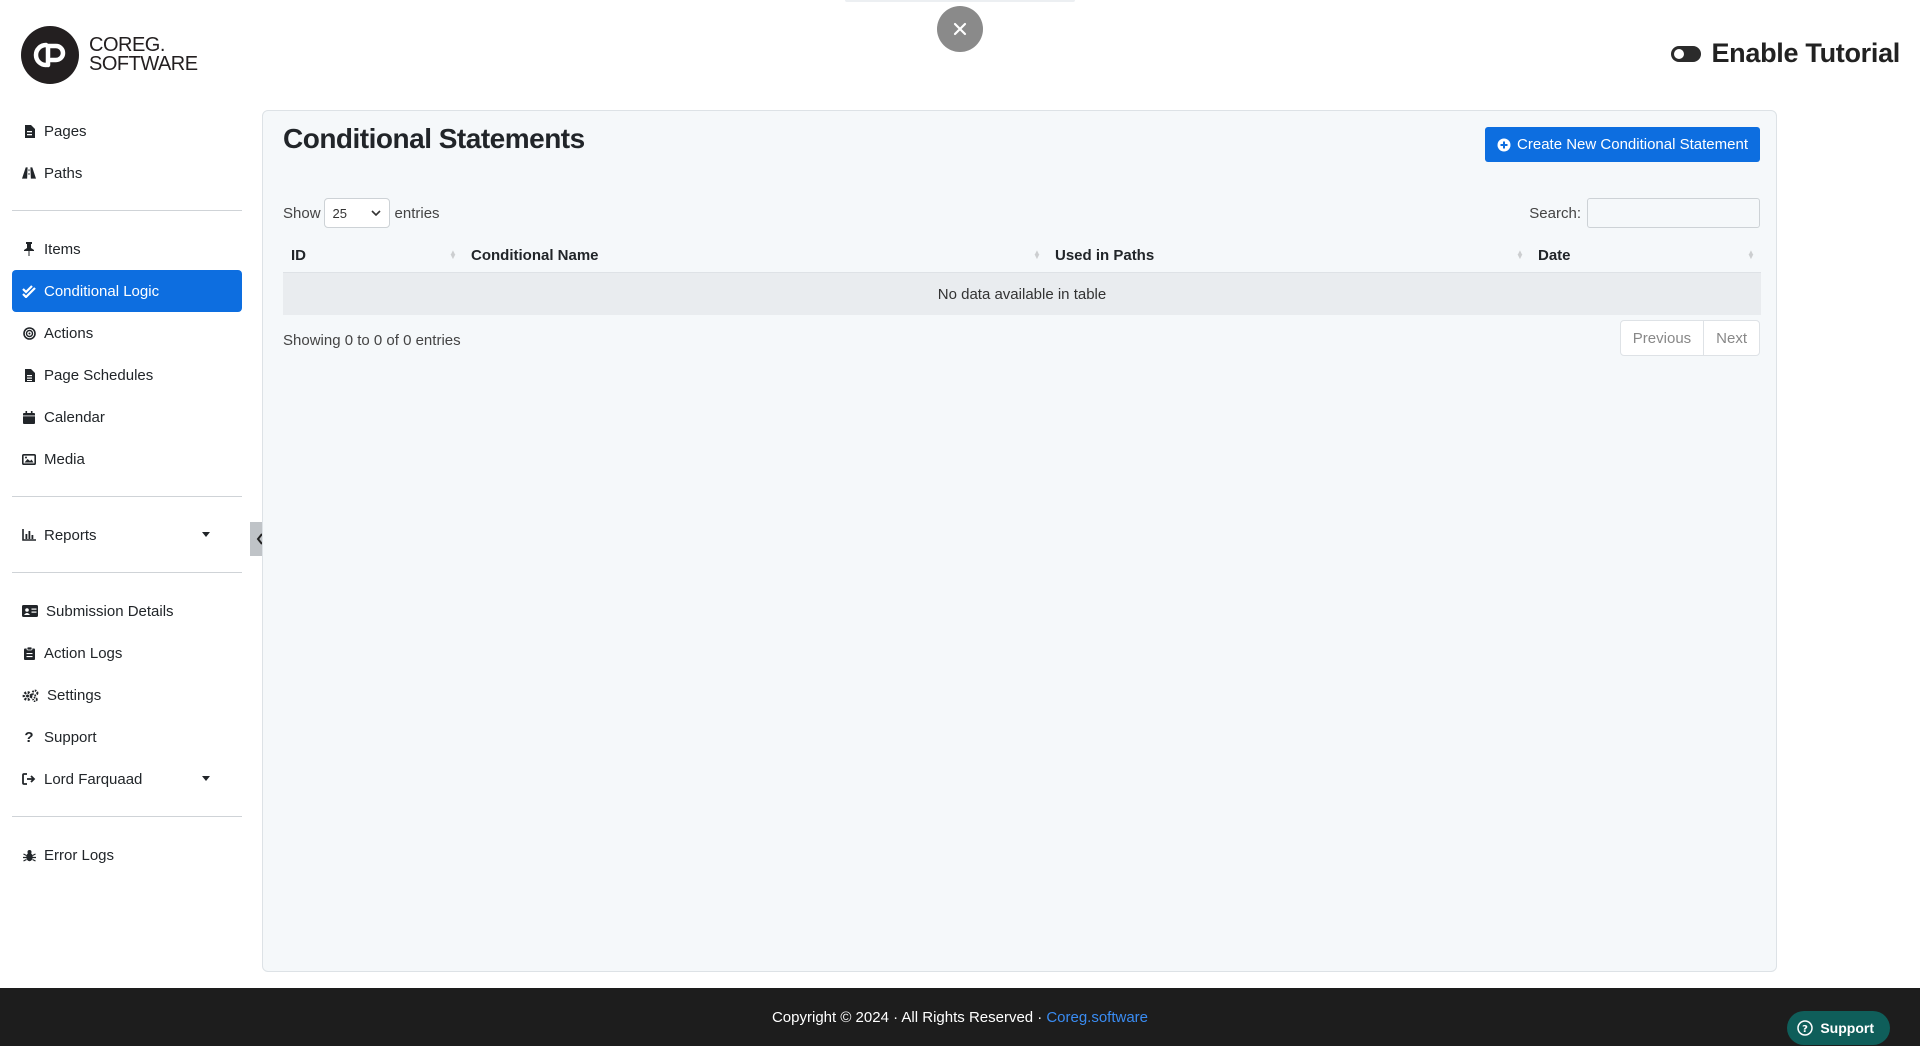 The image size is (1920, 1046). Describe the element at coordinates (50, 55) in the screenshot. I see `logo-mark-icon` at that location.